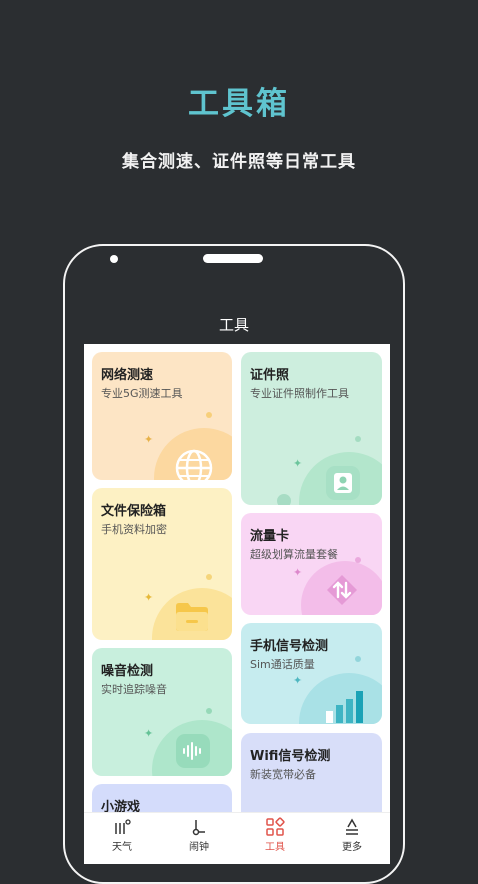 The image size is (478, 884). What do you see at coordinates (290, 756) in the screenshot?
I see `card-title: Wifi信号检测` at bounding box center [290, 756].